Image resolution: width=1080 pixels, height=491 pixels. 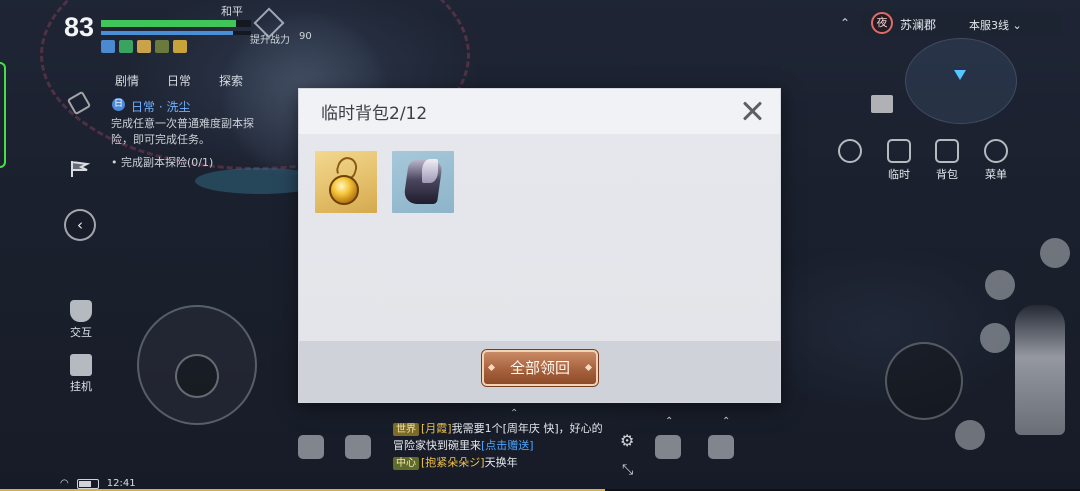 What do you see at coordinates (374, 114) in the screenshot?
I see `dialog-title: 临时背包2/12` at bounding box center [374, 114].